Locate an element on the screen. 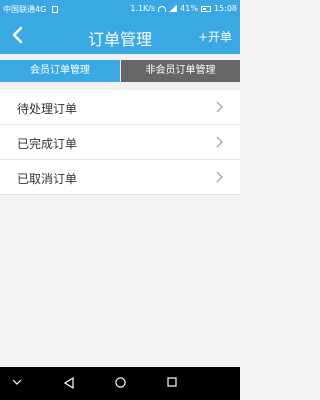 The width and height of the screenshot is (320, 400). battery-icon is located at coordinates (205, 8).